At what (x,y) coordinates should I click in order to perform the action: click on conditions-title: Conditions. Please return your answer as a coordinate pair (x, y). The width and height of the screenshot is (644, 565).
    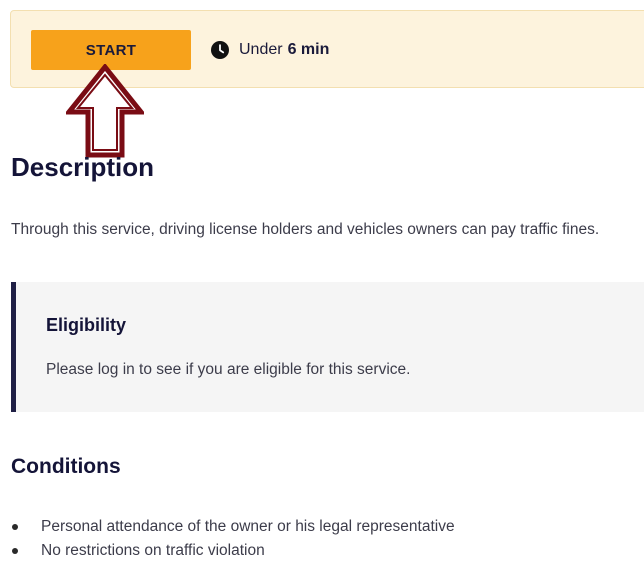
    Looking at the image, I should click on (66, 466).